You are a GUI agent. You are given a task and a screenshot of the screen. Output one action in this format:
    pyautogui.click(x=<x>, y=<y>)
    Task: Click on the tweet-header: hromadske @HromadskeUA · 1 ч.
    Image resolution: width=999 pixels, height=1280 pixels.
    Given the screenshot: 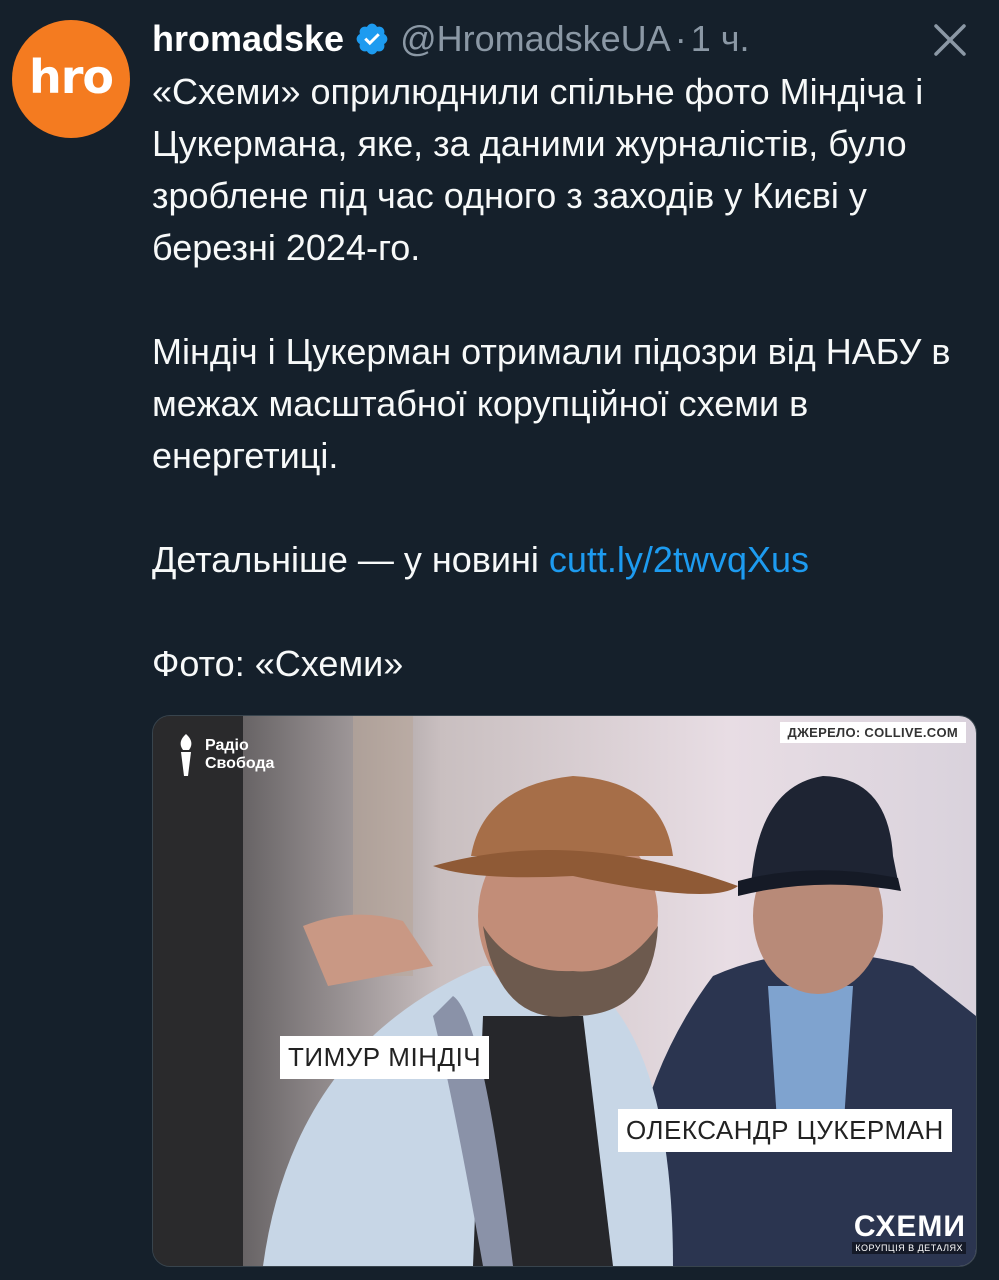 What is the action you would take?
    pyautogui.click(x=450, y=39)
    